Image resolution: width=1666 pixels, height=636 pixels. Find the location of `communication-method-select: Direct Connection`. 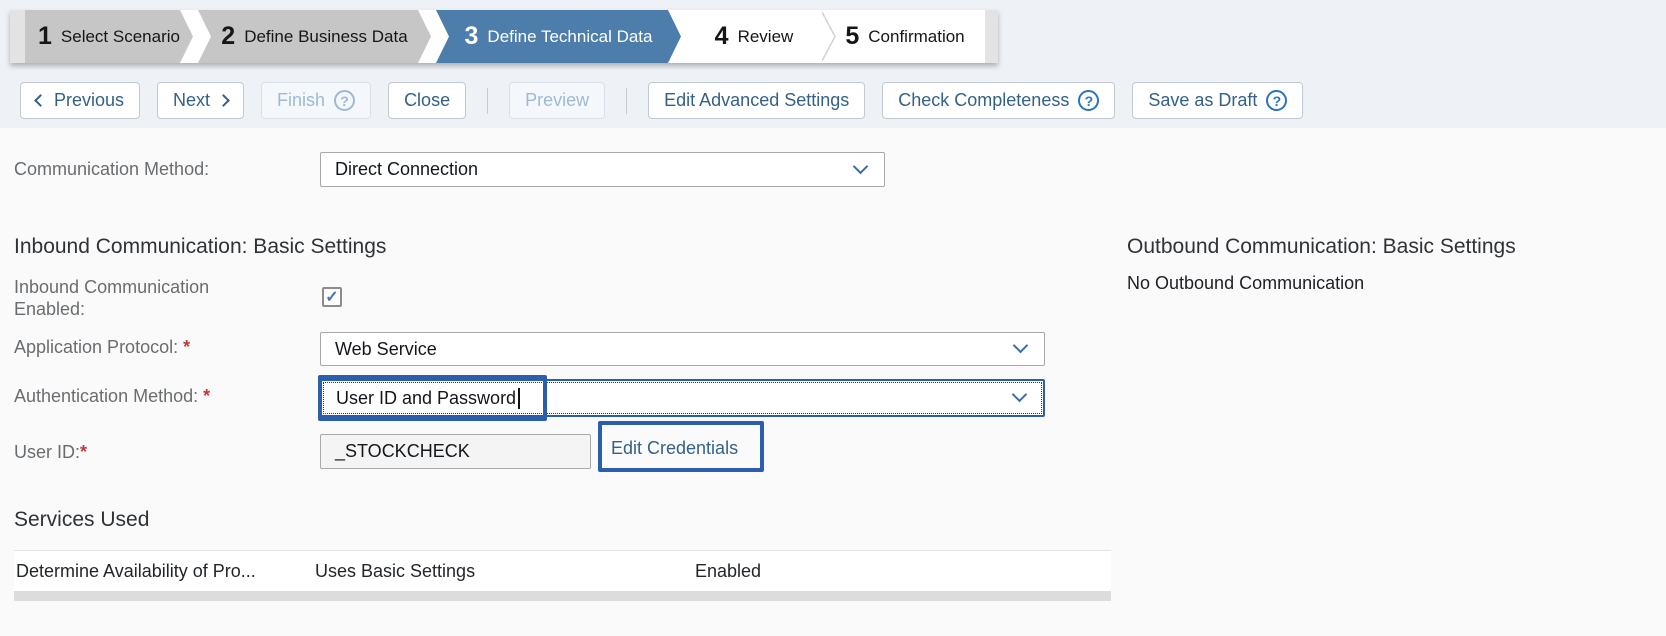

communication-method-select: Direct Connection is located at coordinates (602, 169).